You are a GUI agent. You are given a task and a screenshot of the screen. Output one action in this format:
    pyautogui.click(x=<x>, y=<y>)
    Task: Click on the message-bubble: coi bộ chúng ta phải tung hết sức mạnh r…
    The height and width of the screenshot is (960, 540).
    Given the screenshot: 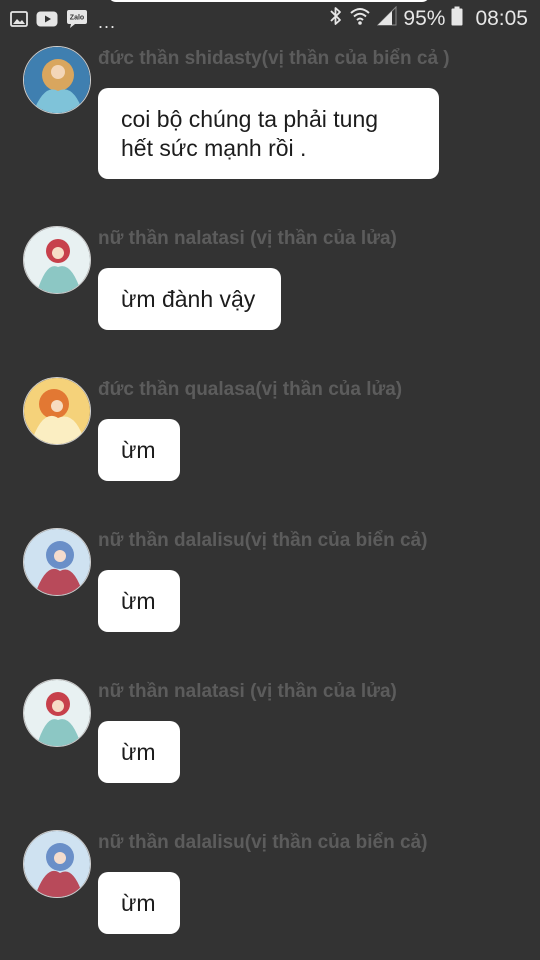 What is the action you would take?
    pyautogui.click(x=268, y=133)
    